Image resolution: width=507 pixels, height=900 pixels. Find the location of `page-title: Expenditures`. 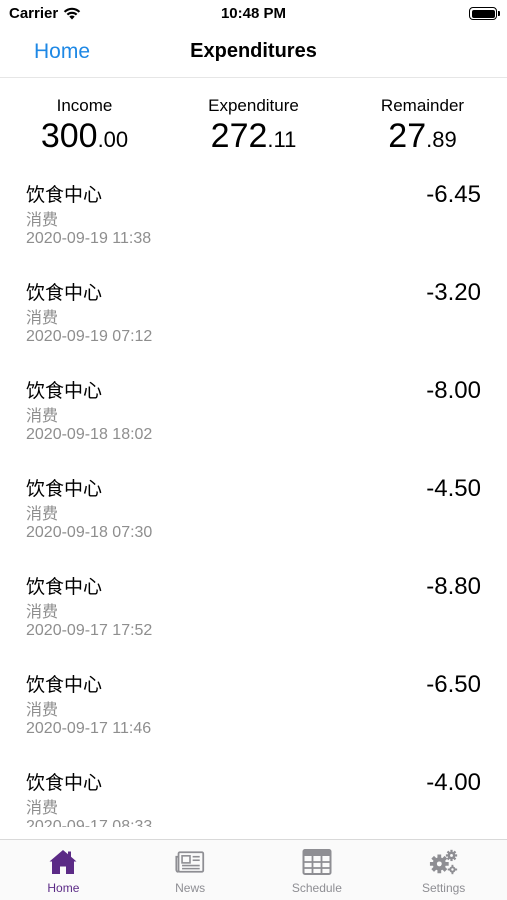

page-title: Expenditures is located at coordinates (253, 51).